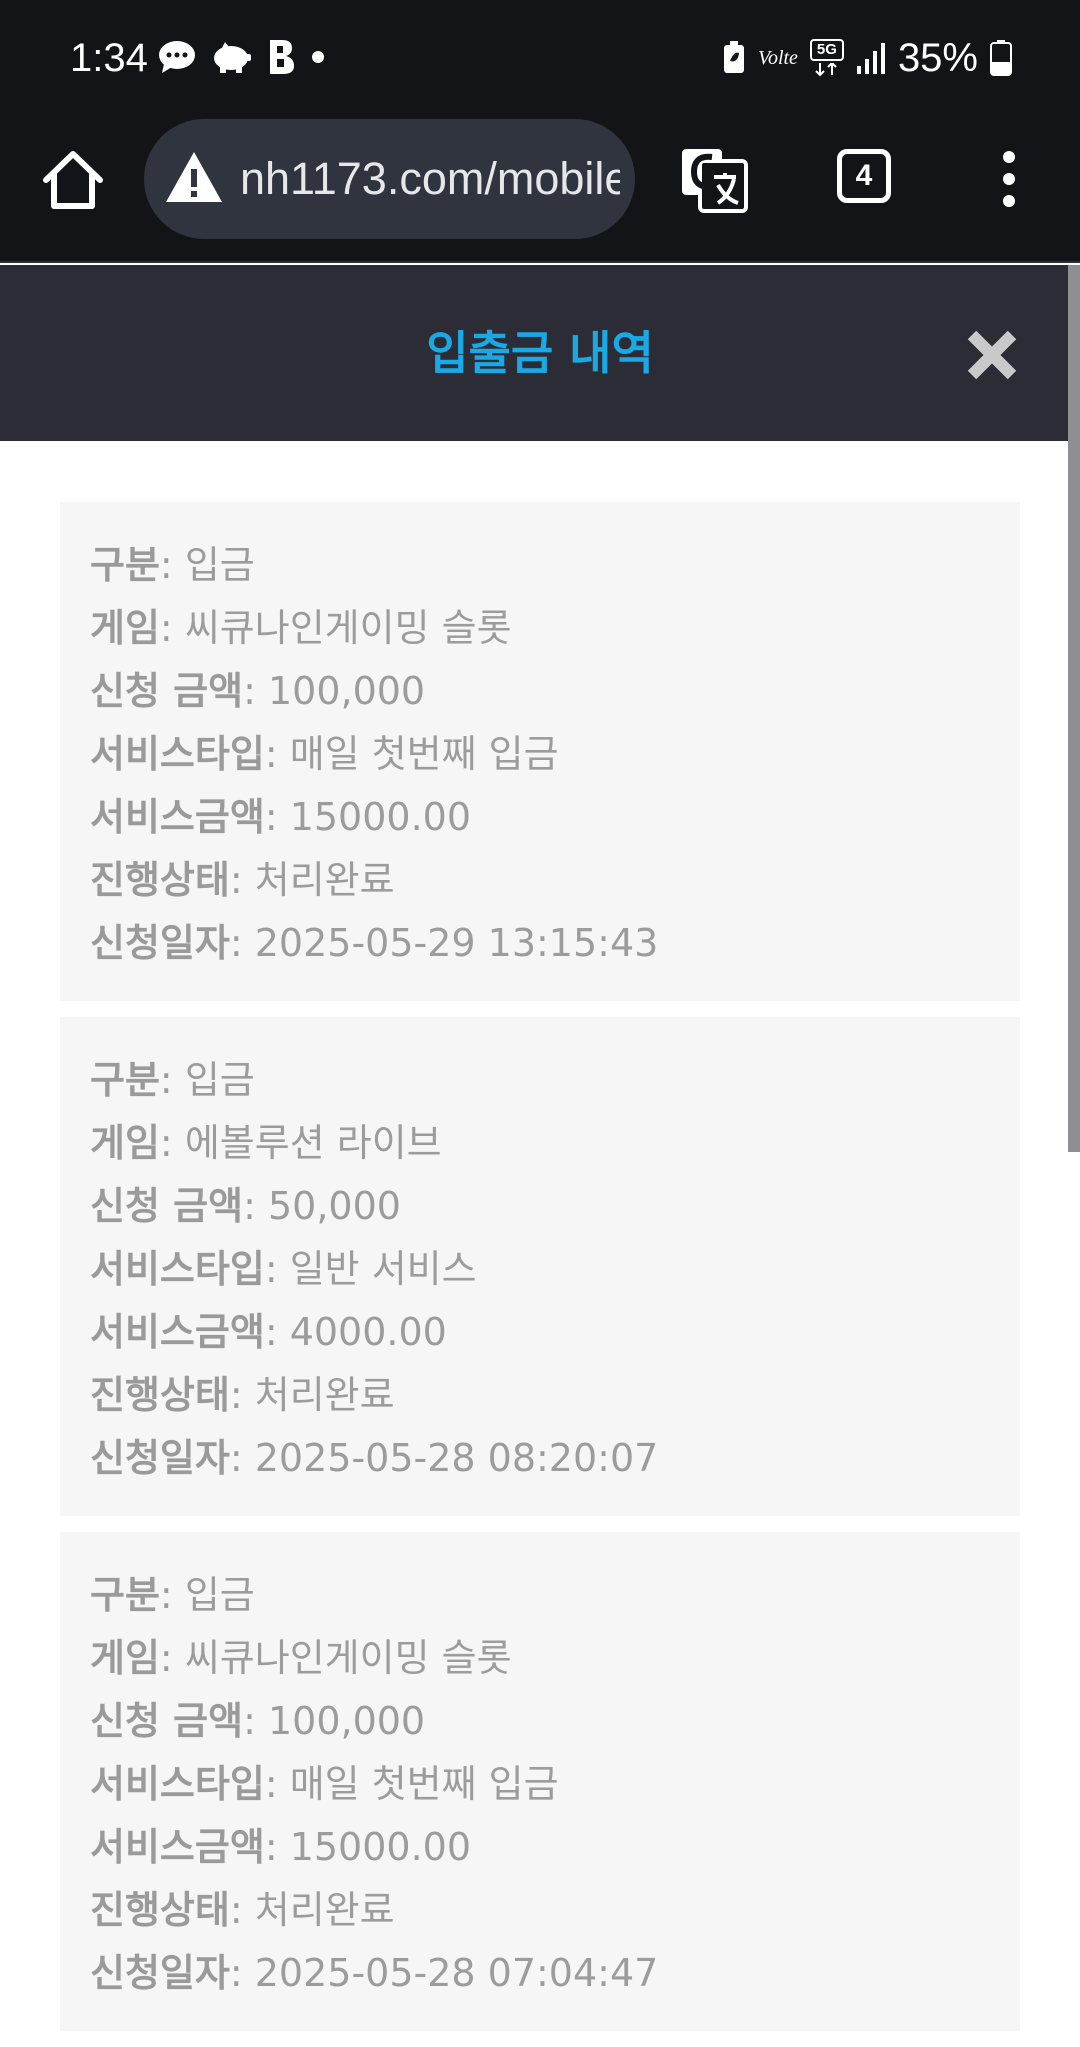 This screenshot has width=1080, height=2047. Describe the element at coordinates (826, 58) in the screenshot. I see `network-5g-badge: 5G` at that location.